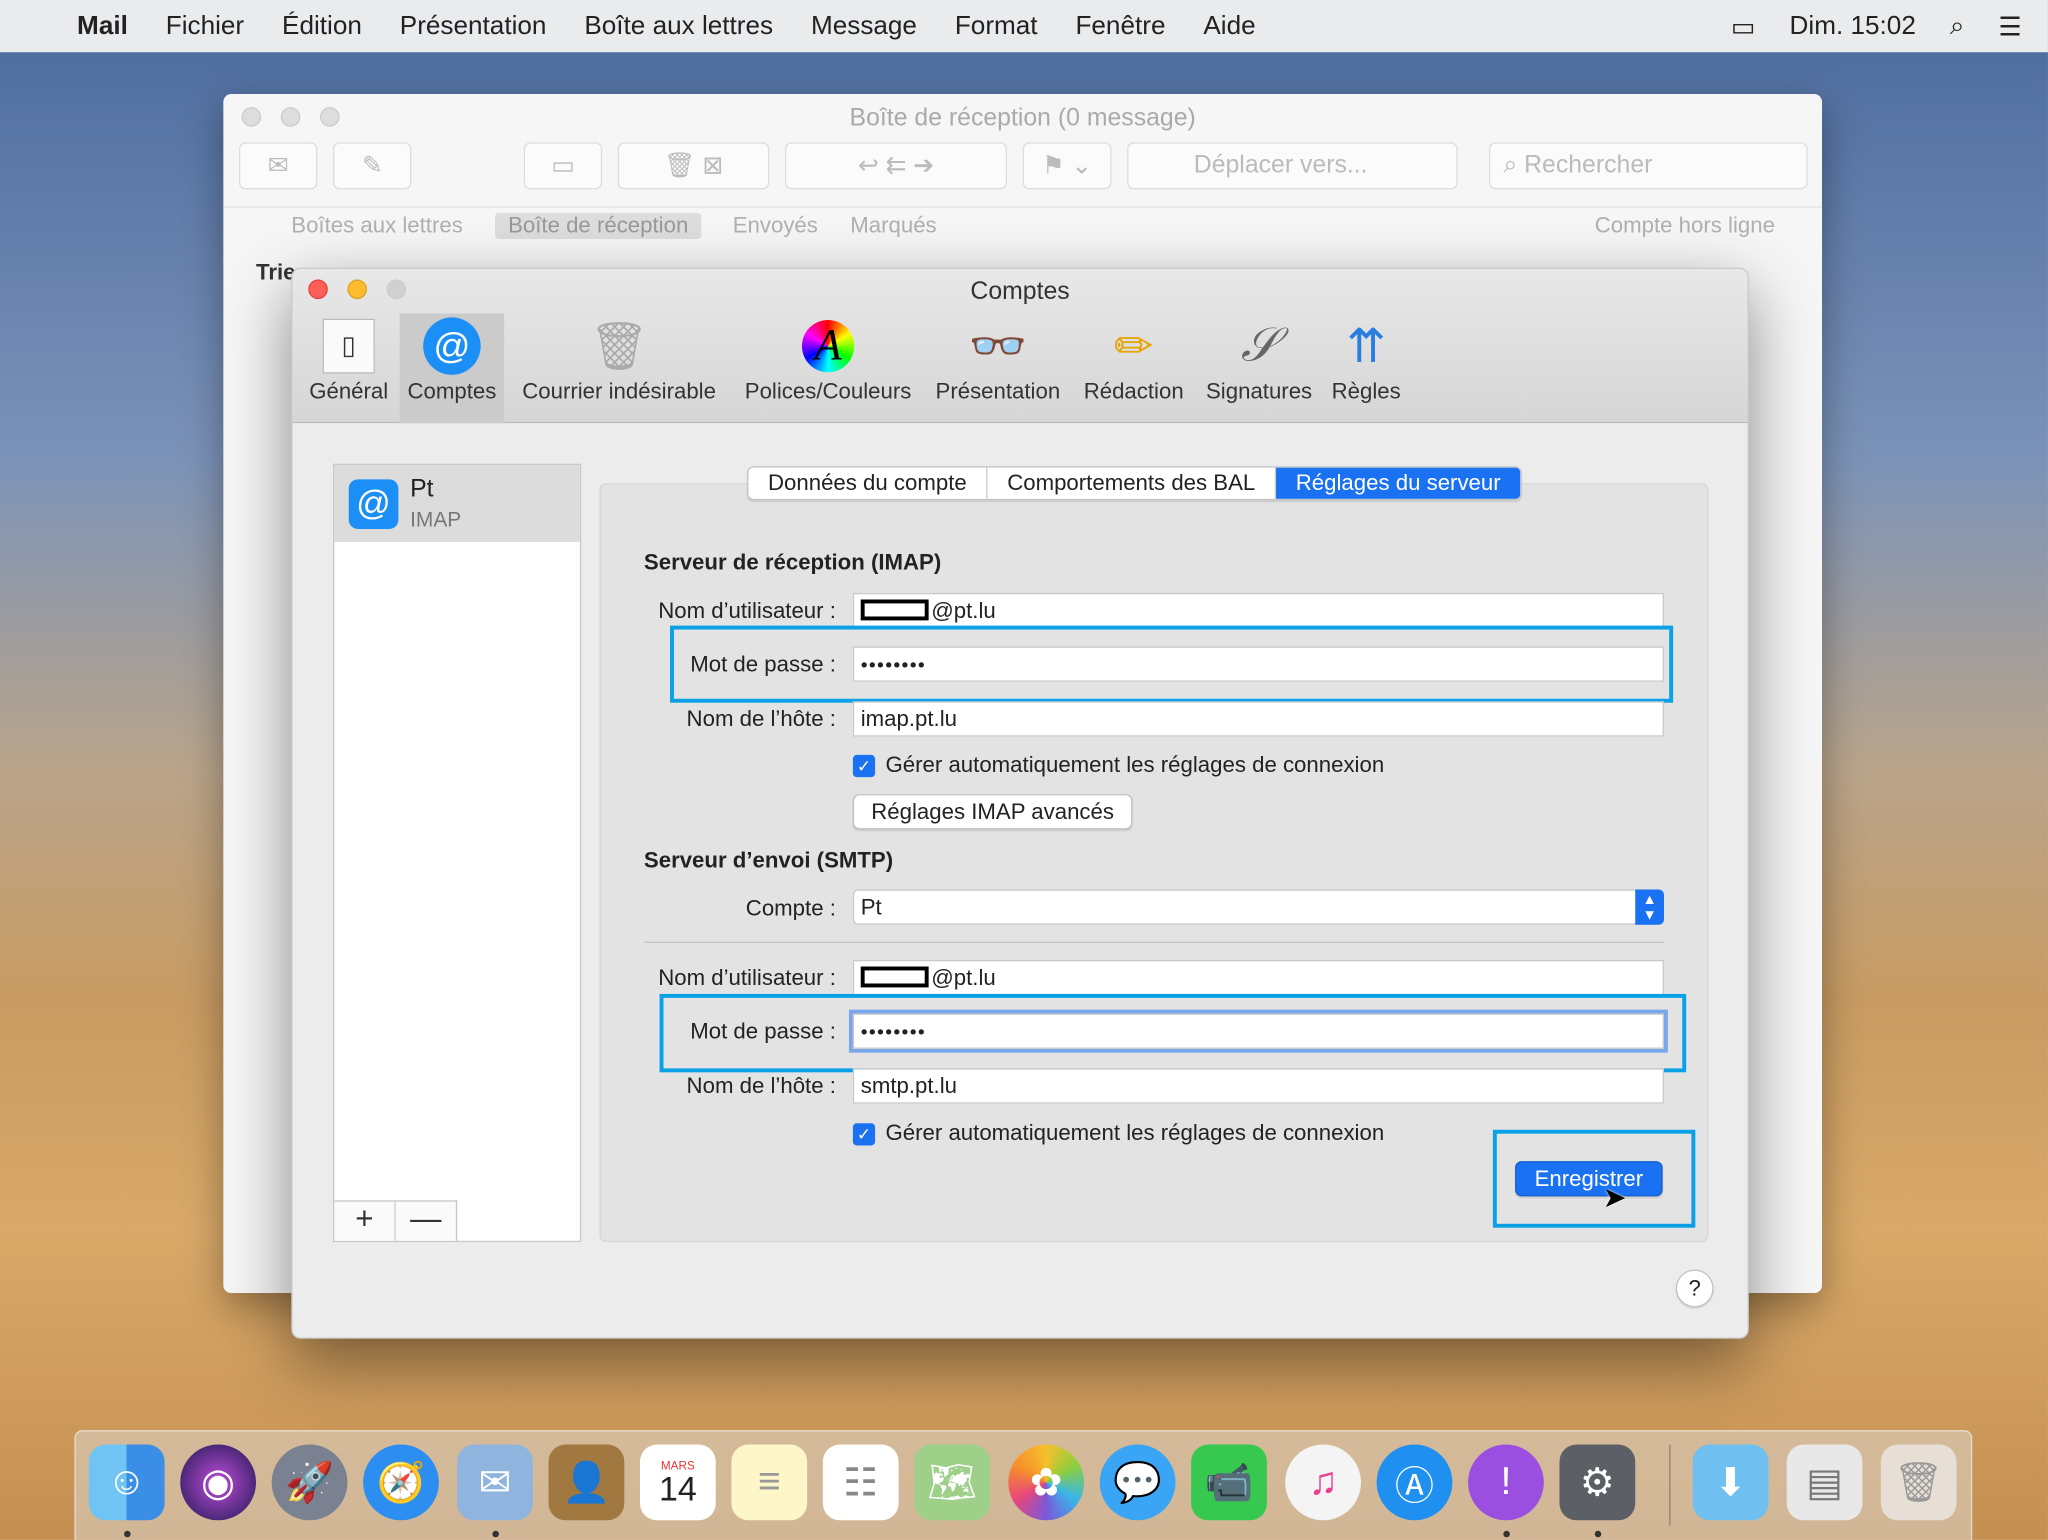  What do you see at coordinates (1258, 719) in the screenshot?
I see `imap-host-field: imap.pt.lu` at bounding box center [1258, 719].